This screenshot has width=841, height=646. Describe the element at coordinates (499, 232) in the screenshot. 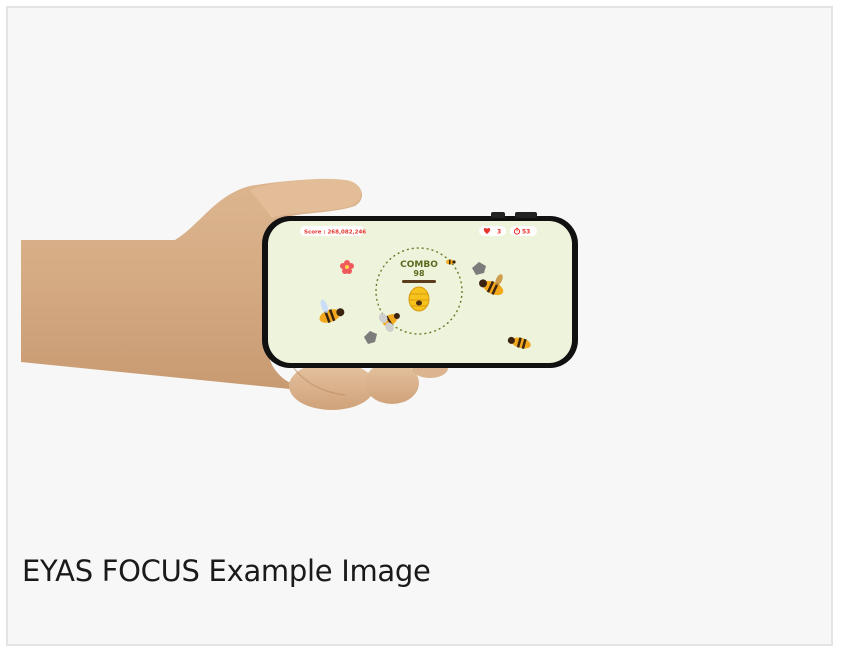

I see `lives-count: 3` at that location.